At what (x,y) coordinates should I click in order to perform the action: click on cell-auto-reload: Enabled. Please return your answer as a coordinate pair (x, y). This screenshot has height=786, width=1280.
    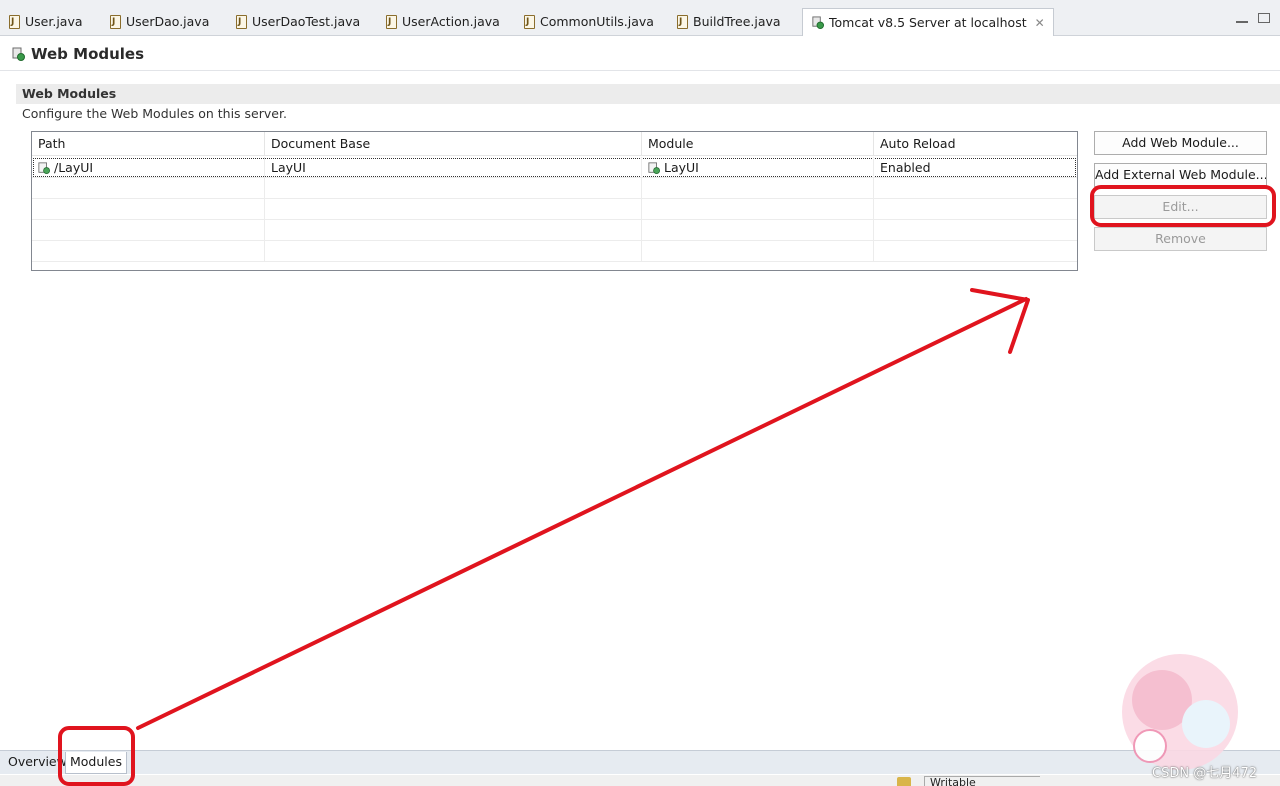
    Looking at the image, I should click on (905, 167).